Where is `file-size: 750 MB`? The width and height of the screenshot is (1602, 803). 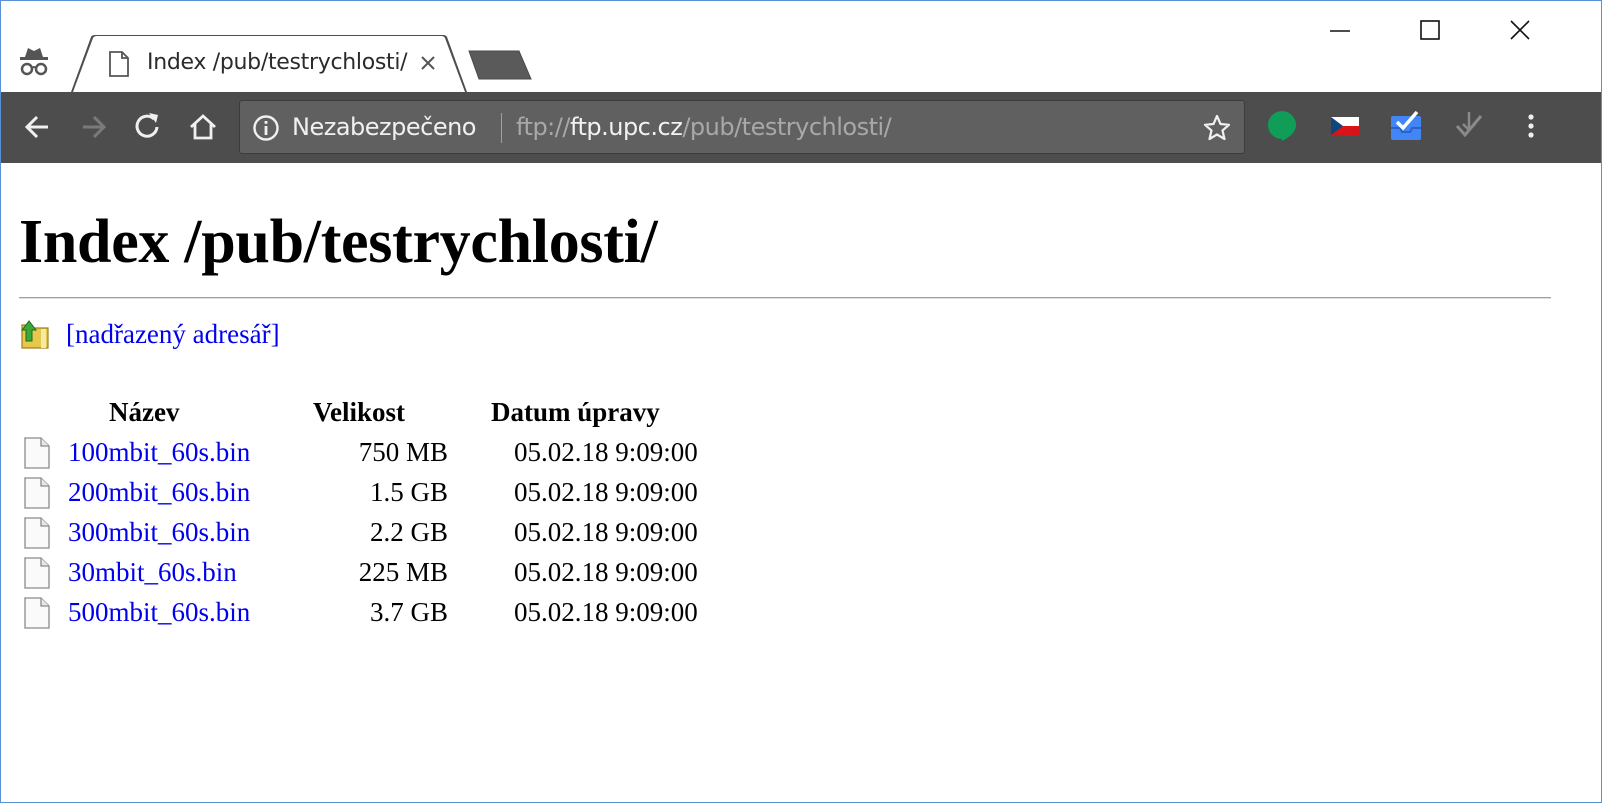 file-size: 750 MB is located at coordinates (403, 452).